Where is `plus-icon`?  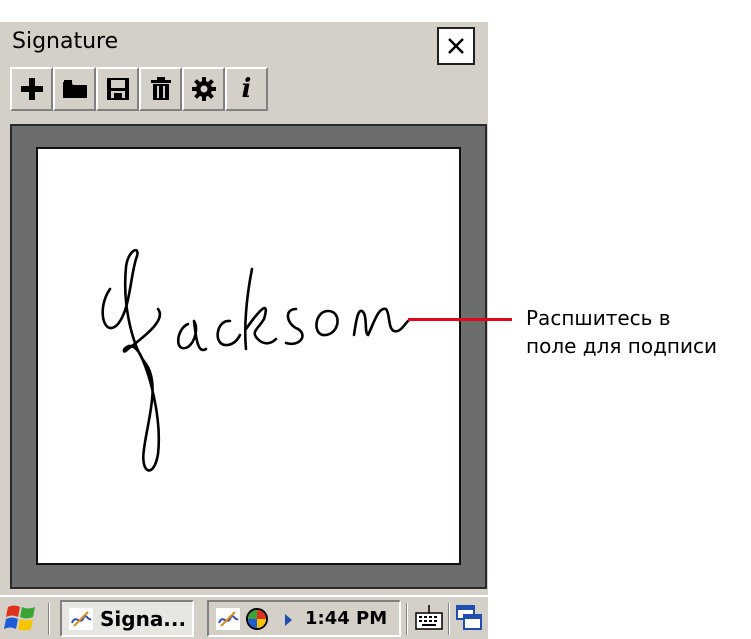 plus-icon is located at coordinates (31, 89).